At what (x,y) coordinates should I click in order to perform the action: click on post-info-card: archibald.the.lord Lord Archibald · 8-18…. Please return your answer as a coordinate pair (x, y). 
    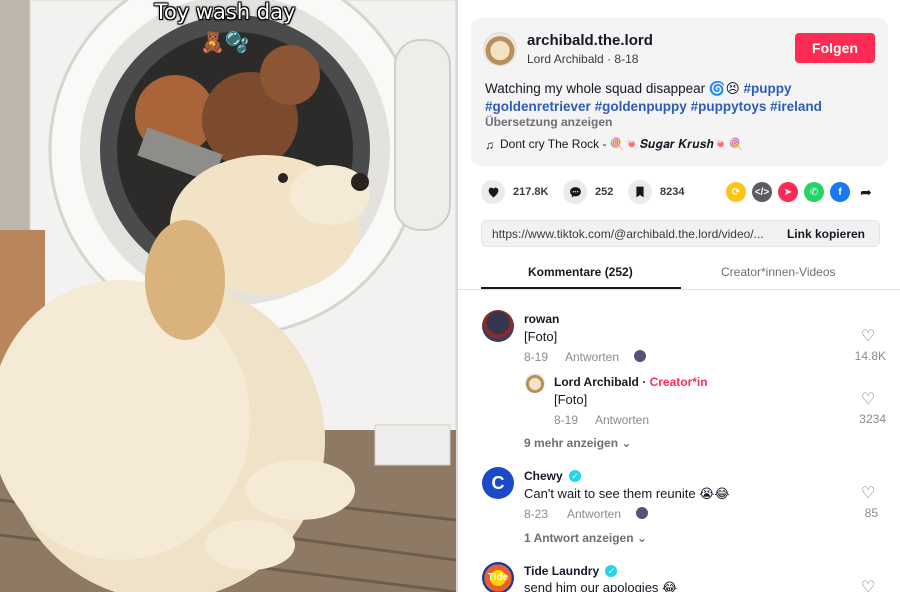
    Looking at the image, I should click on (679, 92).